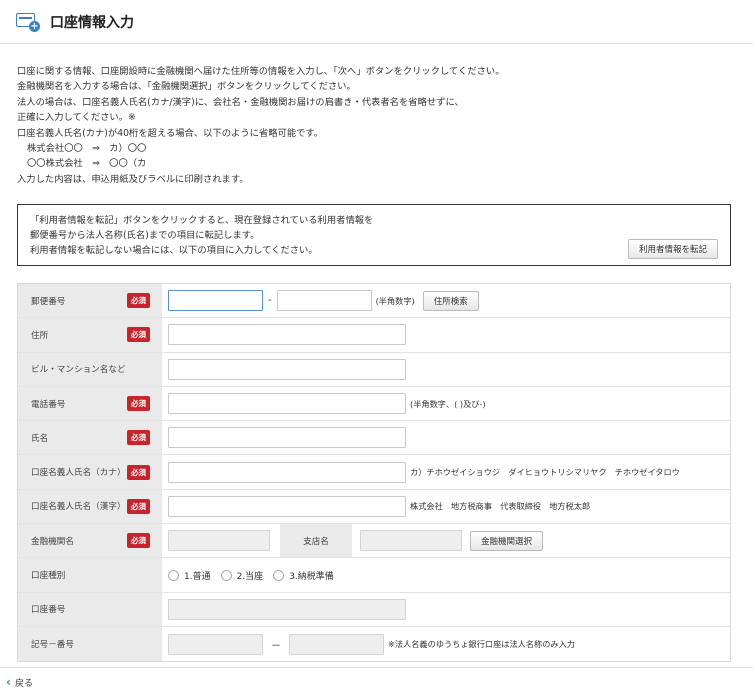 The width and height of the screenshot is (753, 696). I want to click on postal-hint: (半角数字), so click(395, 300).